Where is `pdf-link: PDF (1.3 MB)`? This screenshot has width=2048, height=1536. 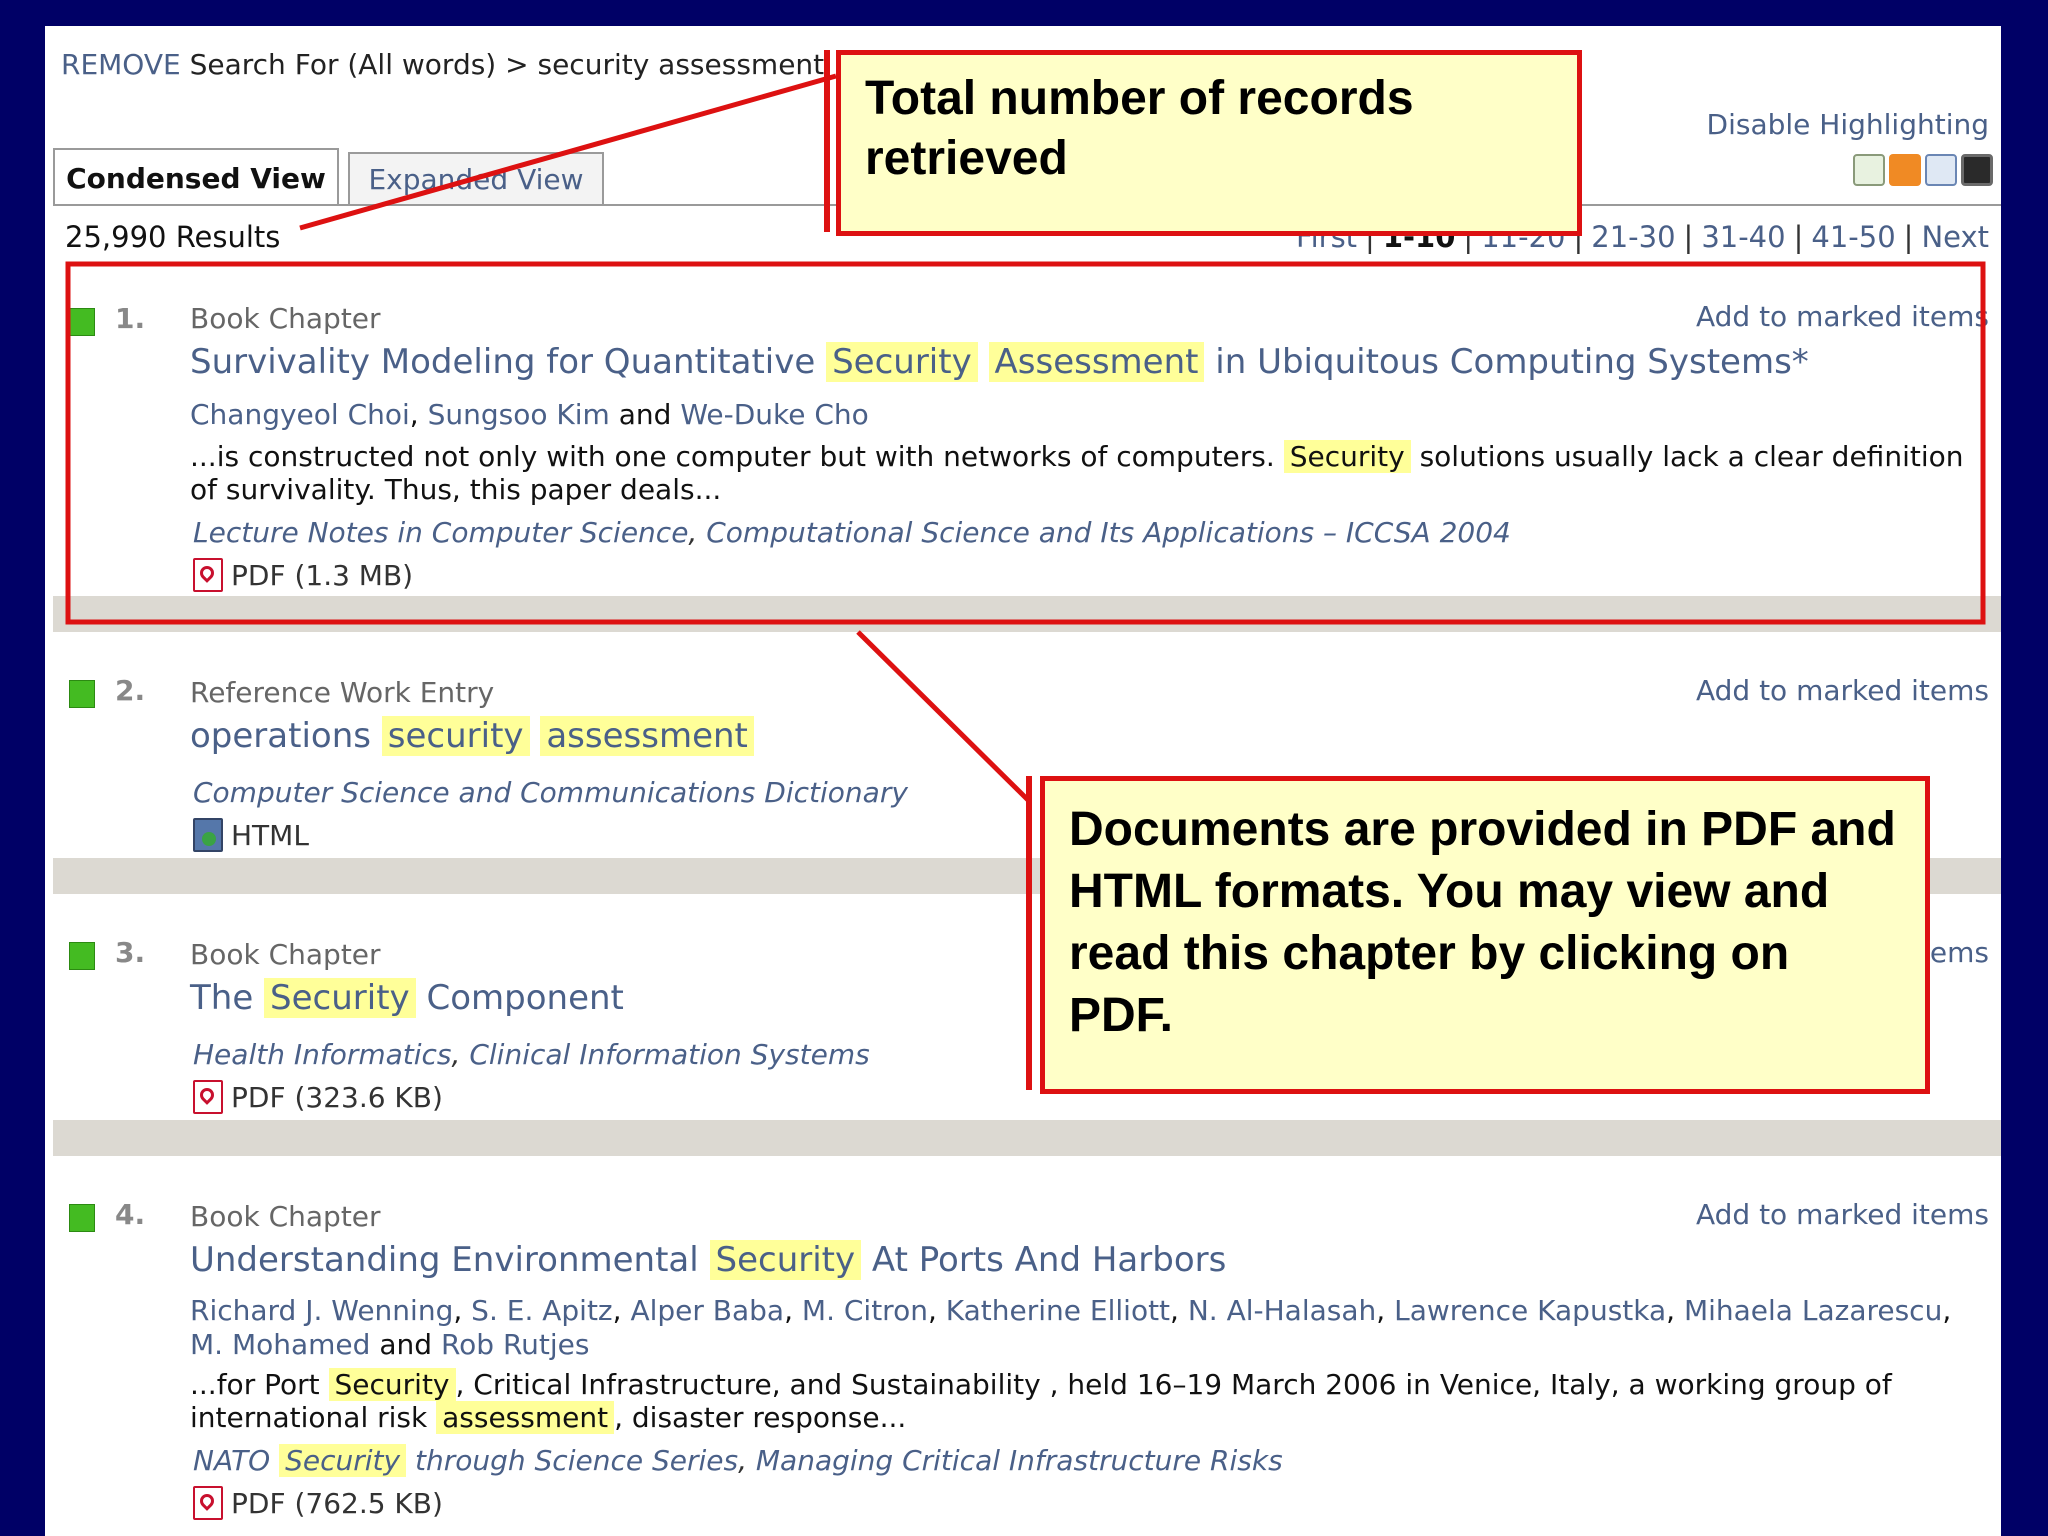
pdf-link: PDF (1.3 MB) is located at coordinates (303, 575).